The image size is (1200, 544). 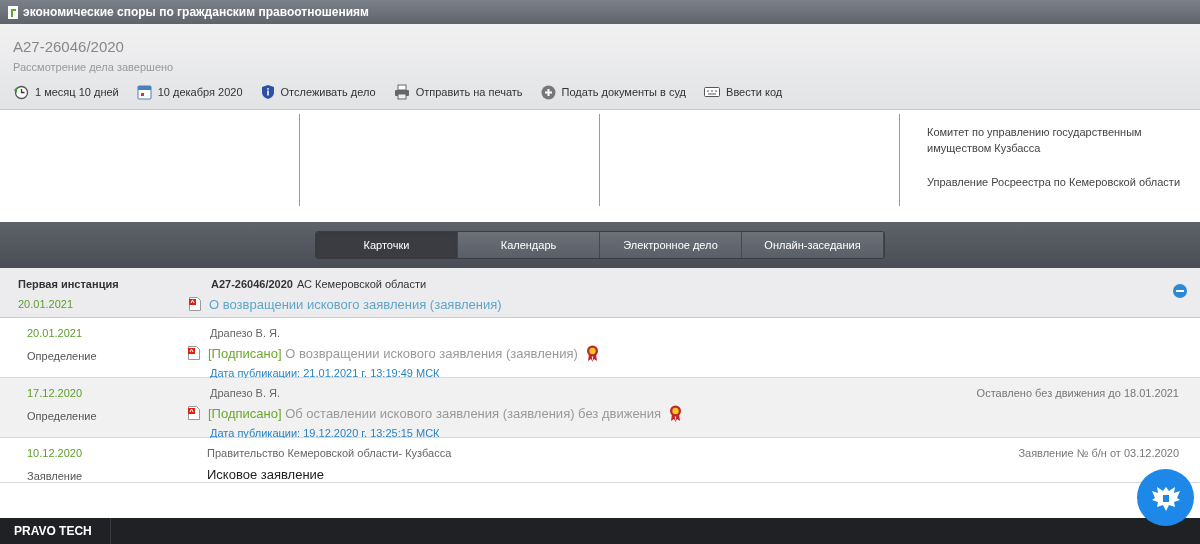 What do you see at coordinates (401, 92) in the screenshot?
I see `printer-icon` at bounding box center [401, 92].